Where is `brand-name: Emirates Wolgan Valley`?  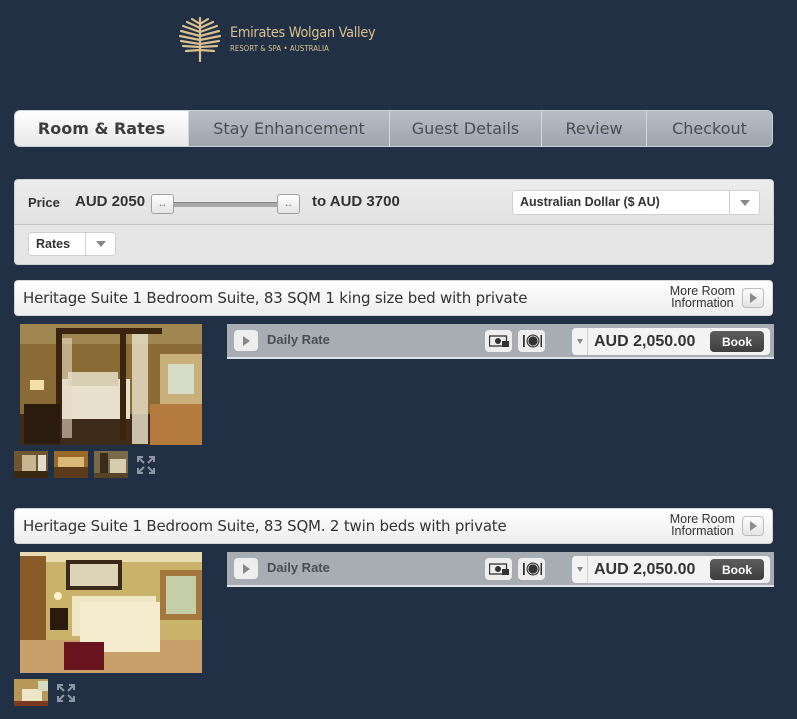 brand-name: Emirates Wolgan Valley is located at coordinates (303, 33).